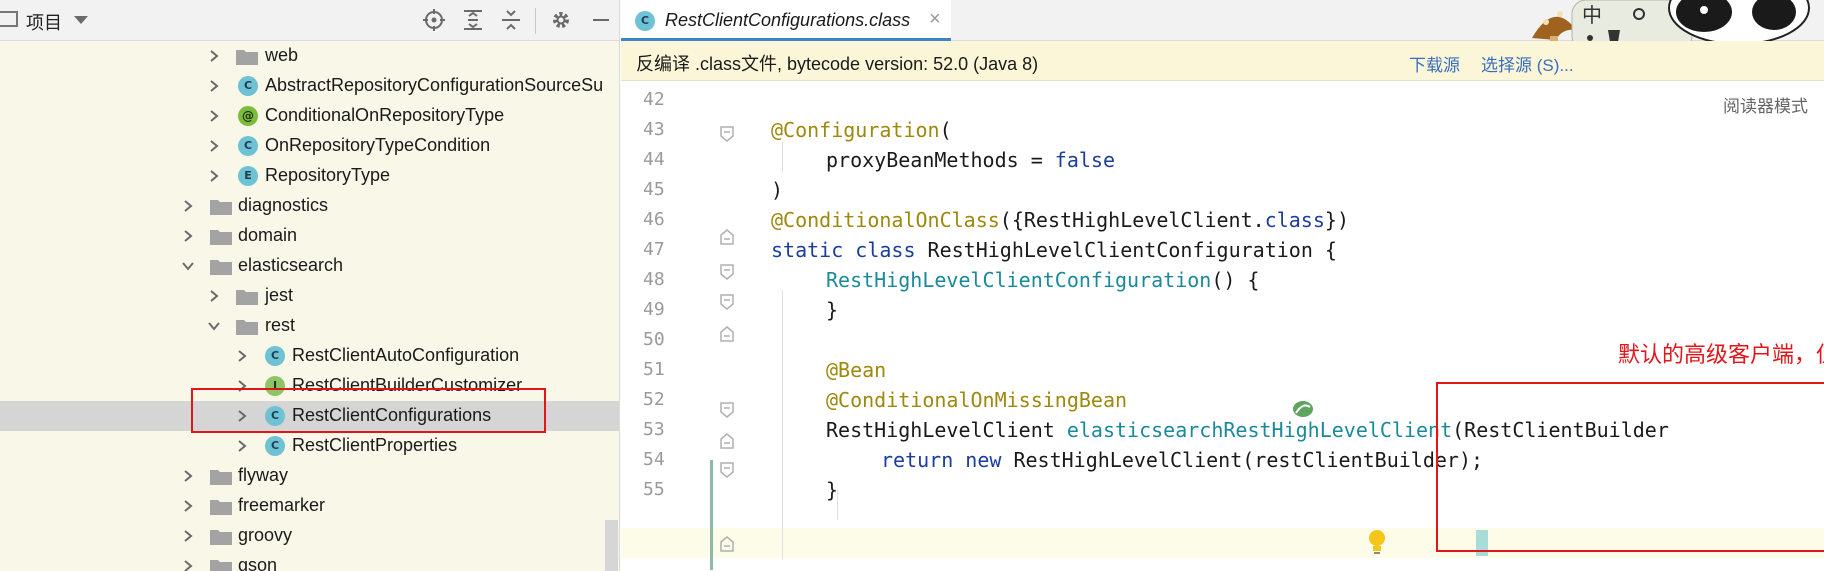 The height and width of the screenshot is (571, 1824). What do you see at coordinates (309, 536) in the screenshot?
I see `tree-item-groovy: groovy` at bounding box center [309, 536].